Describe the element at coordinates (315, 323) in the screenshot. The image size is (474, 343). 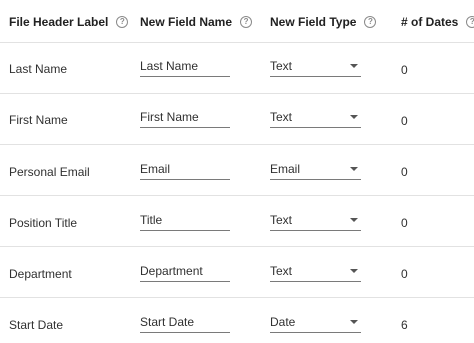
I see `field-type-select: Date` at that location.